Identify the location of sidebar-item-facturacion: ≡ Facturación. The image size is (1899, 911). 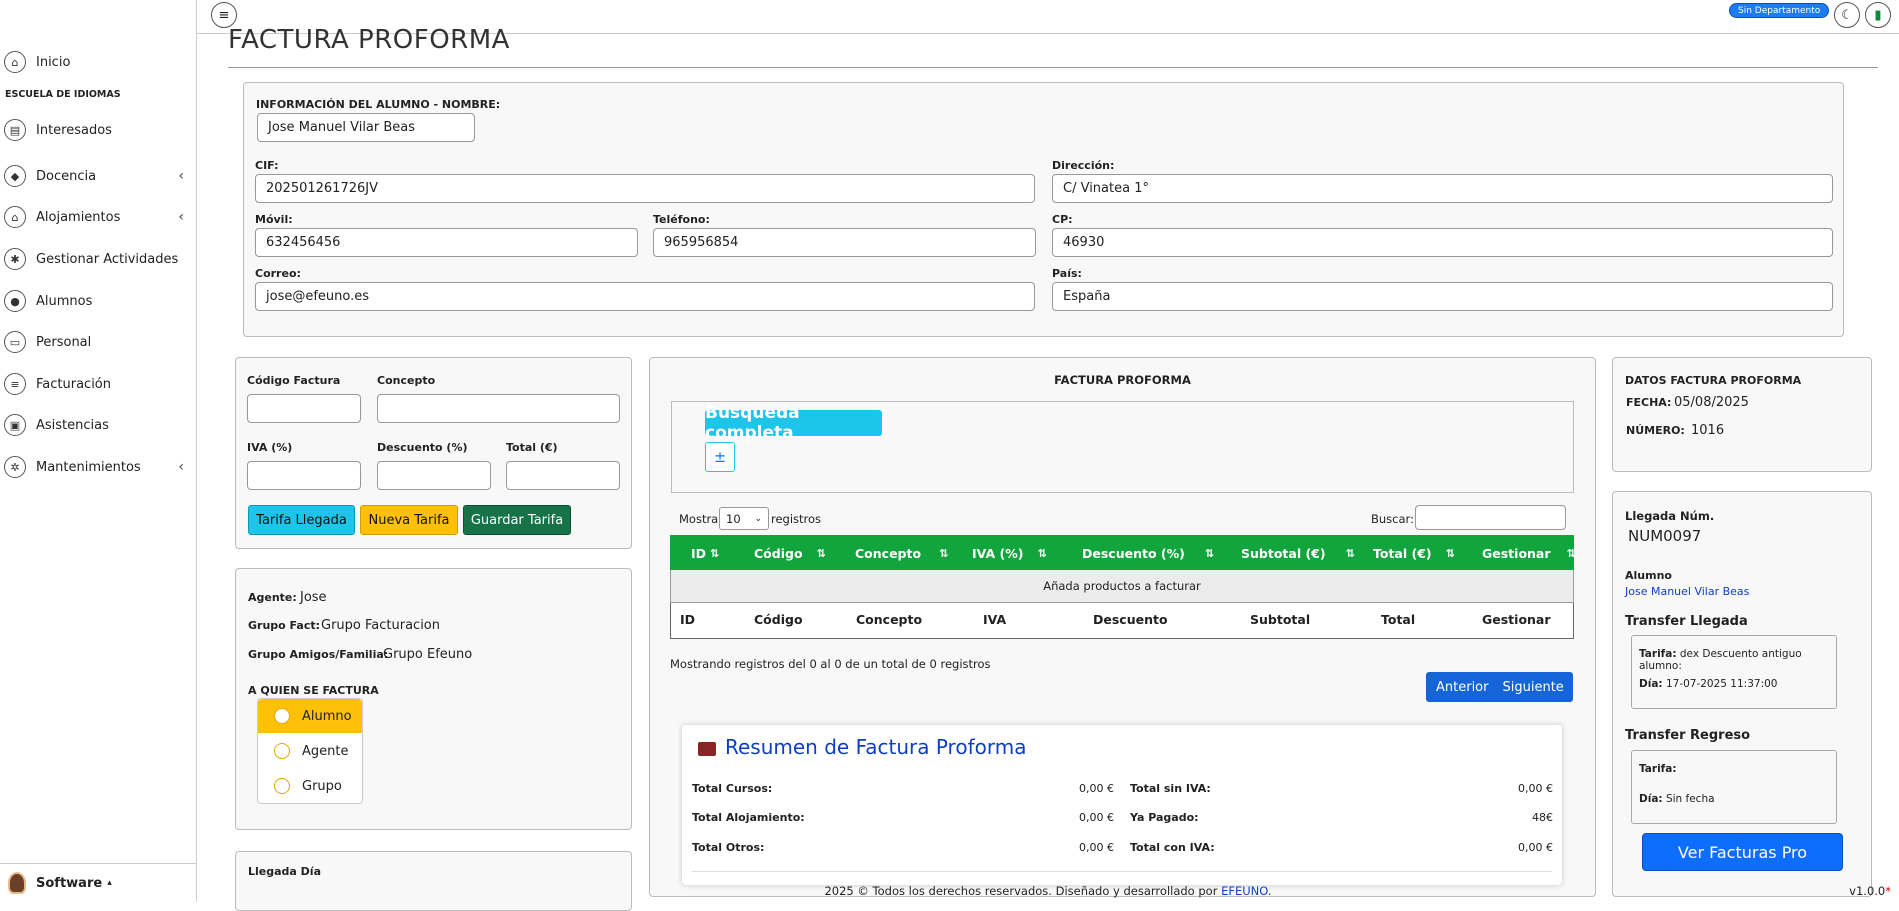
(98, 384).